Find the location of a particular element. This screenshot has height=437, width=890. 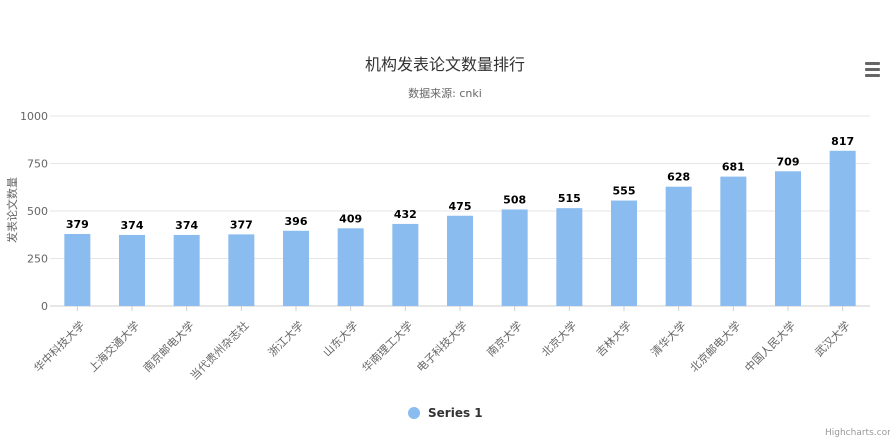

data-label: 681 is located at coordinates (733, 167).